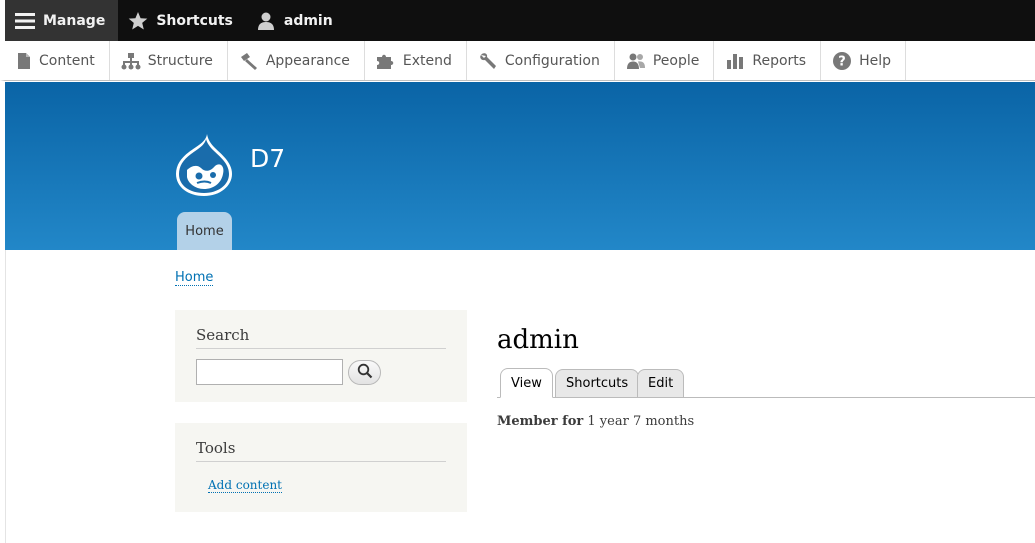  I want to click on tray-item-label: Appearance, so click(307, 60).